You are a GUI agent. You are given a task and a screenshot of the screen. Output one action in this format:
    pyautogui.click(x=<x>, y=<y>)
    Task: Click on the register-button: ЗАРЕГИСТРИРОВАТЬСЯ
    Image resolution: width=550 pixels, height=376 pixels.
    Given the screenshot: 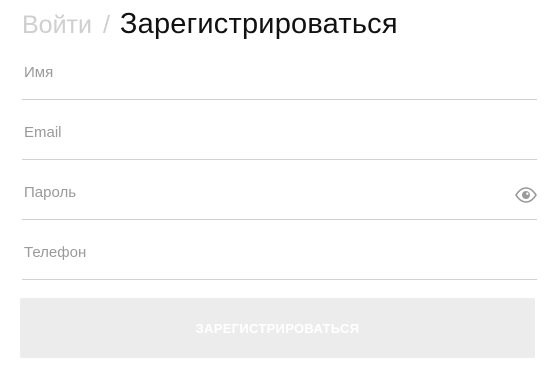 What is the action you would take?
    pyautogui.click(x=277, y=328)
    